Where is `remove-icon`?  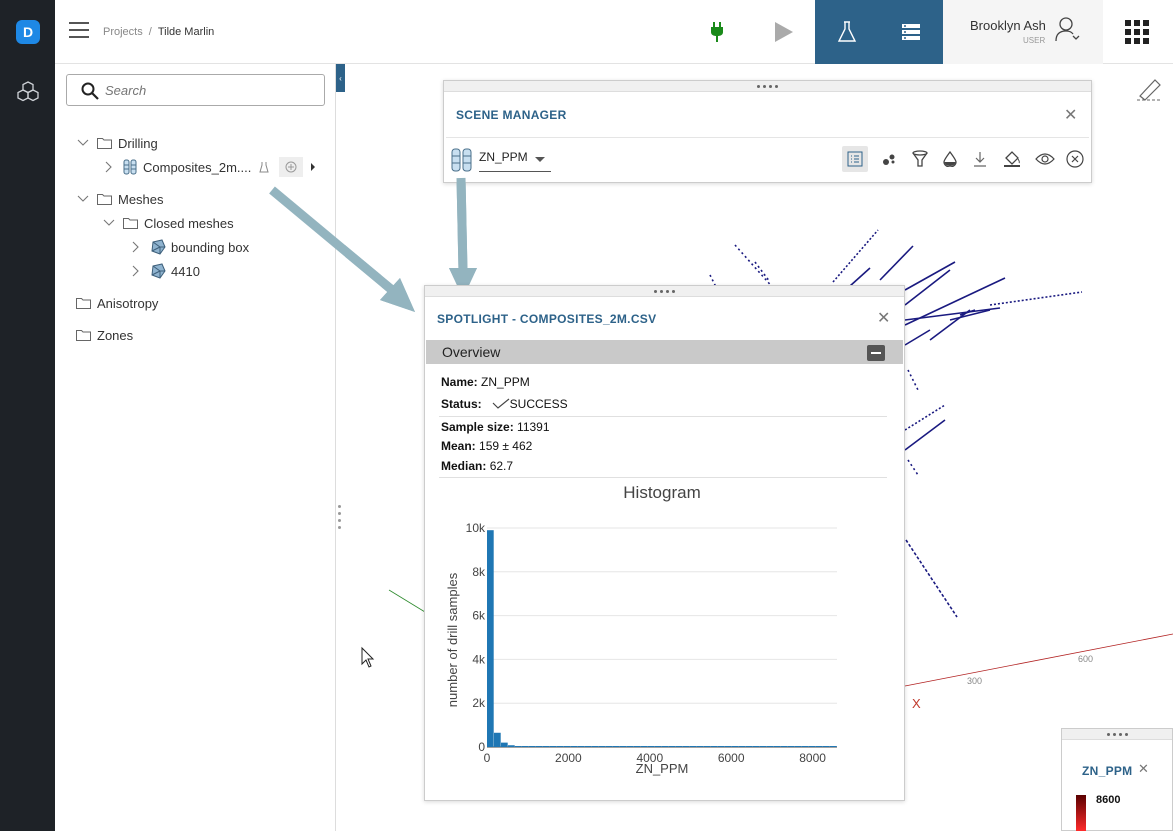
remove-icon is located at coordinates (1075, 159).